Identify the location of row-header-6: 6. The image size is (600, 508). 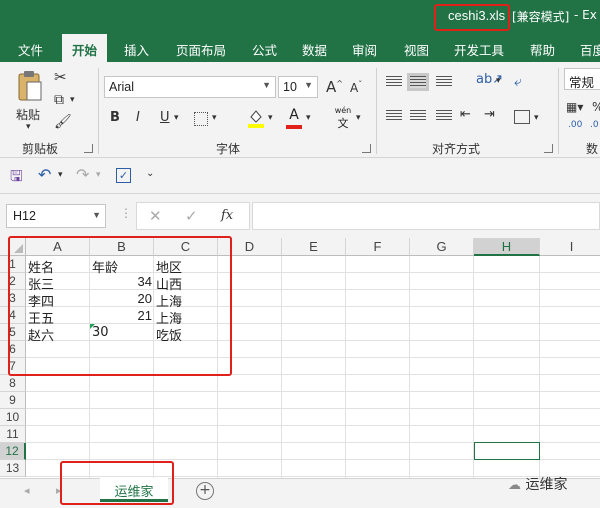
(13, 349).